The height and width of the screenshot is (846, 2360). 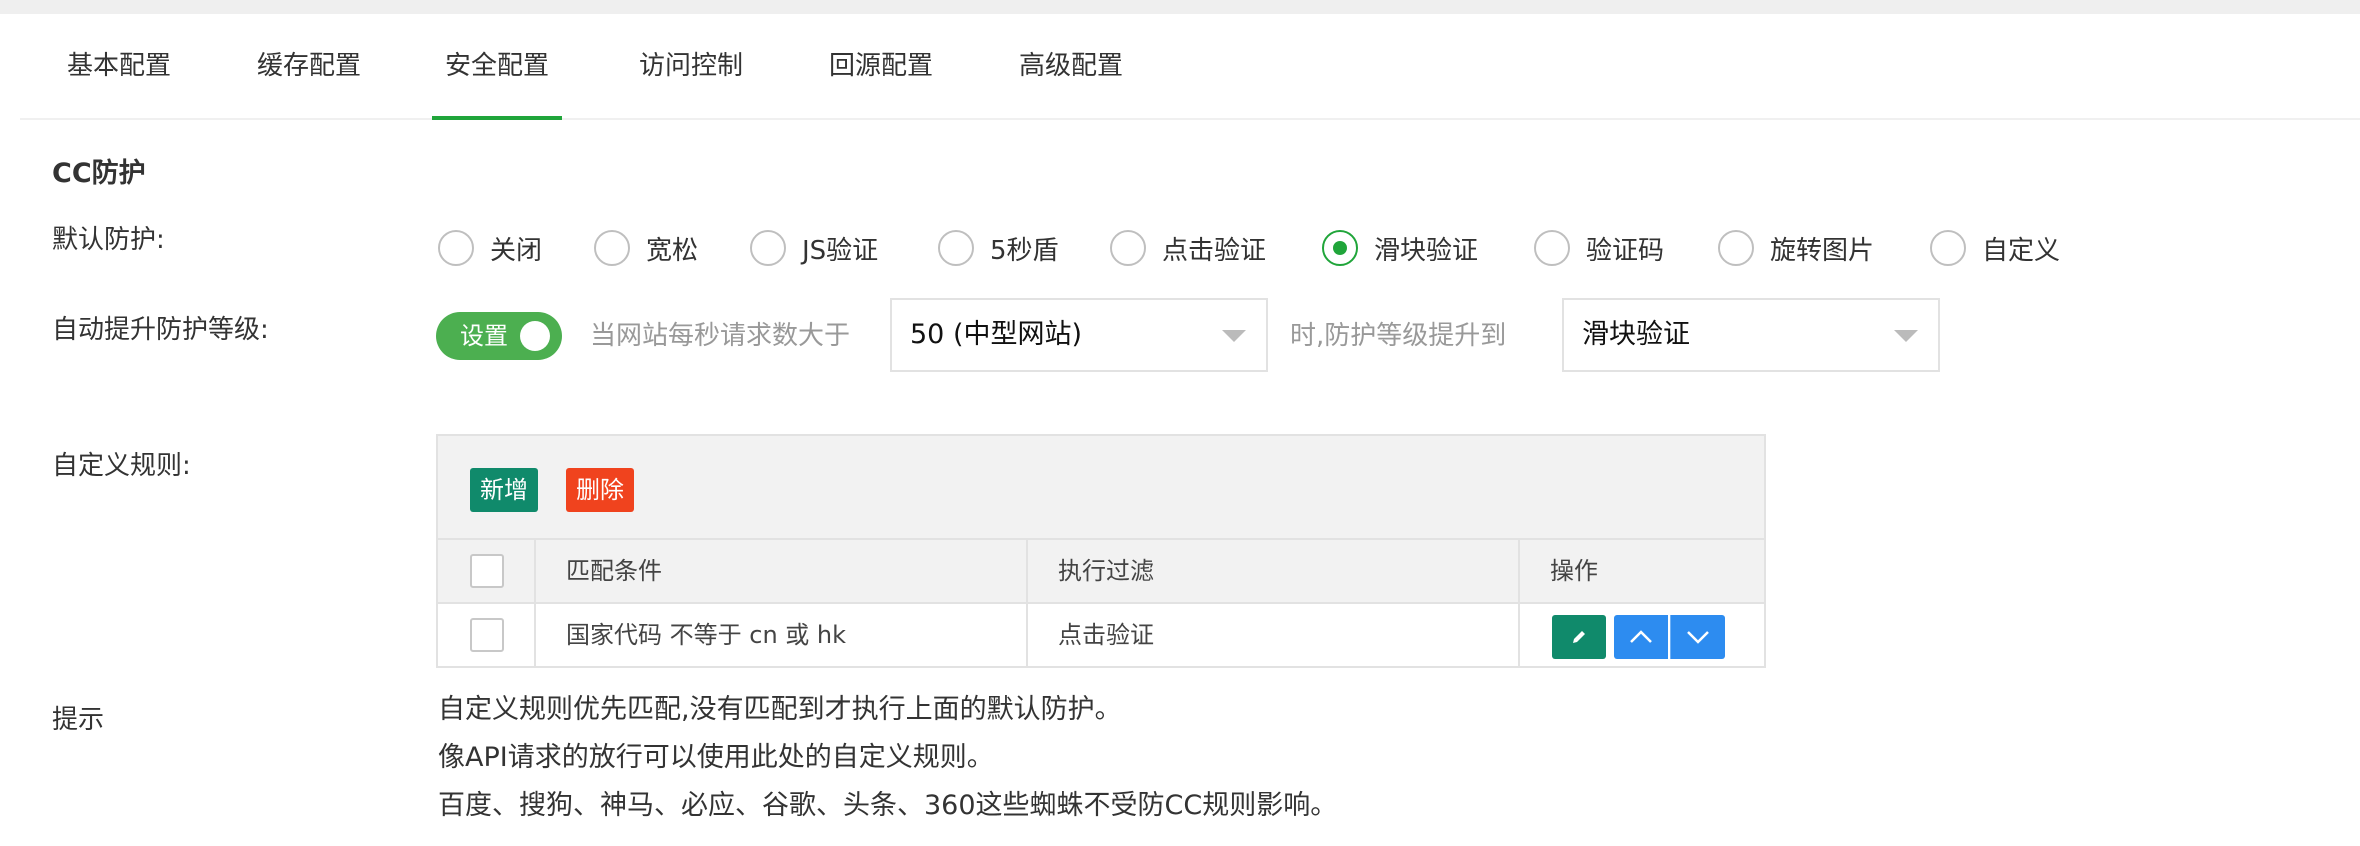 What do you see at coordinates (716, 757) in the screenshot?
I see `tip-line: 像API请求的放行可以使用此处的自定义规则。` at bounding box center [716, 757].